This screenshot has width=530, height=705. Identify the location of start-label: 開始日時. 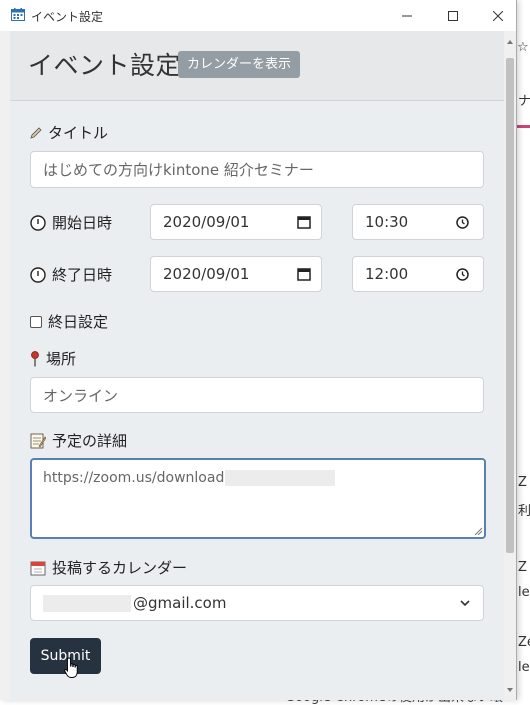
(71, 222).